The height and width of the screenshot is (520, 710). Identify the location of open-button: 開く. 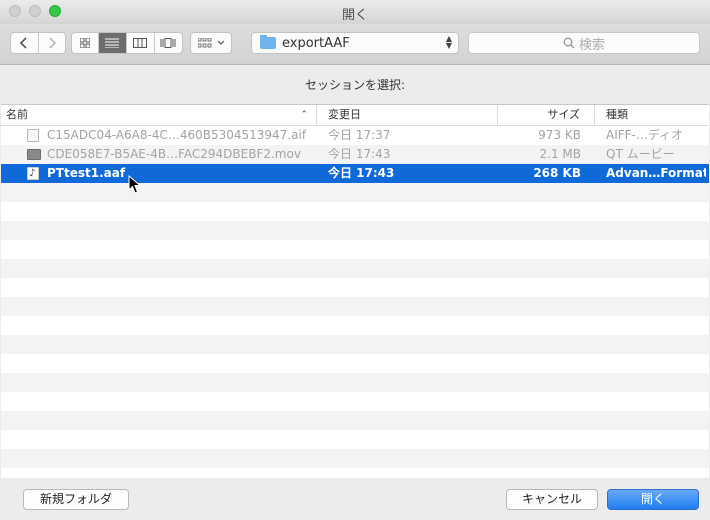
(653, 499).